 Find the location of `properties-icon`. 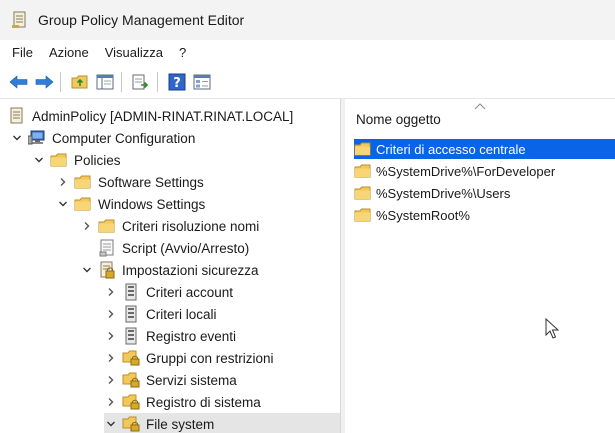

properties-icon is located at coordinates (202, 82).